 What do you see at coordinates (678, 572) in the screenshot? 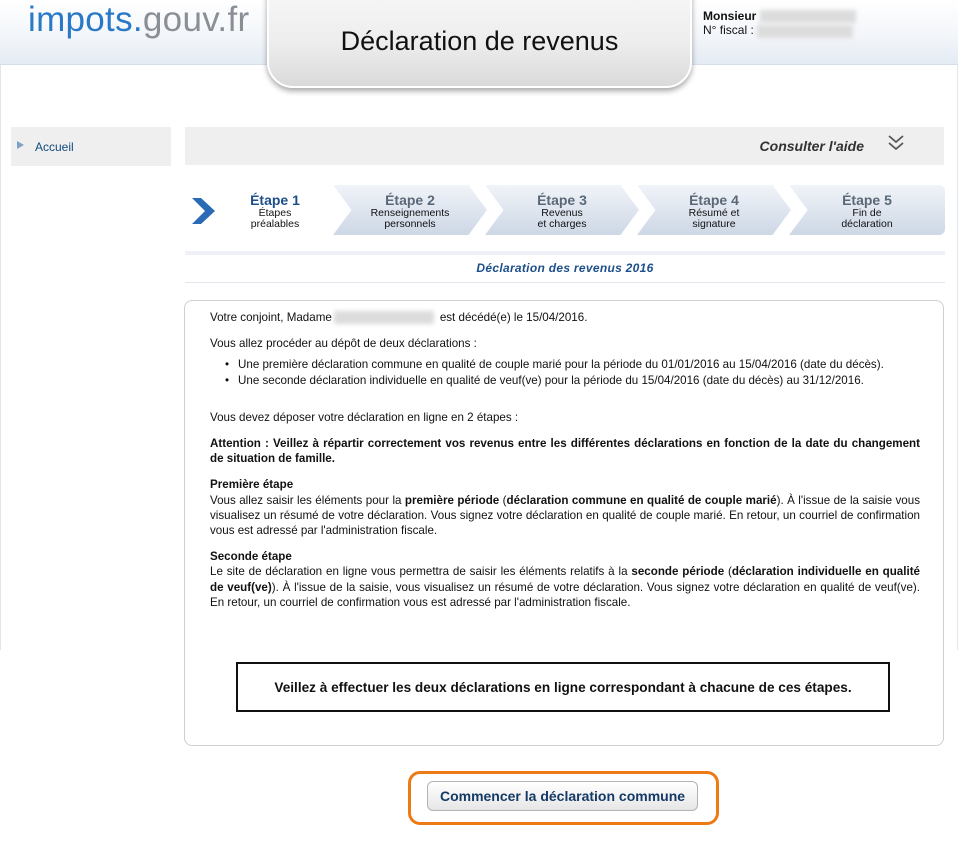
I see `second-step-period: seconde période` at bounding box center [678, 572].